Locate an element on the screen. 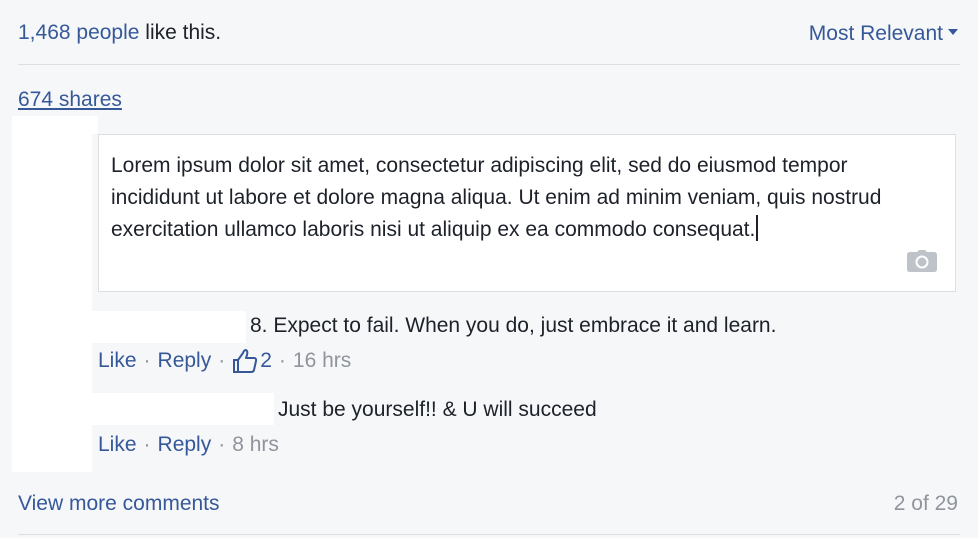 The height and width of the screenshot is (538, 978). caret-down-icon is located at coordinates (953, 32).